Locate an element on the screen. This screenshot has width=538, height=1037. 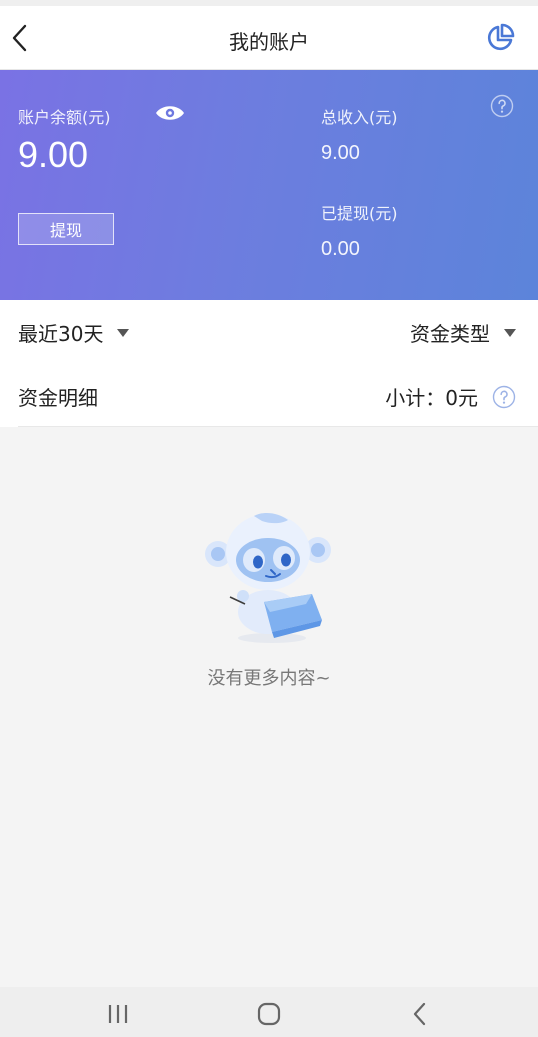
fund-type-dropdown: 资金类型 is located at coordinates (463, 332).